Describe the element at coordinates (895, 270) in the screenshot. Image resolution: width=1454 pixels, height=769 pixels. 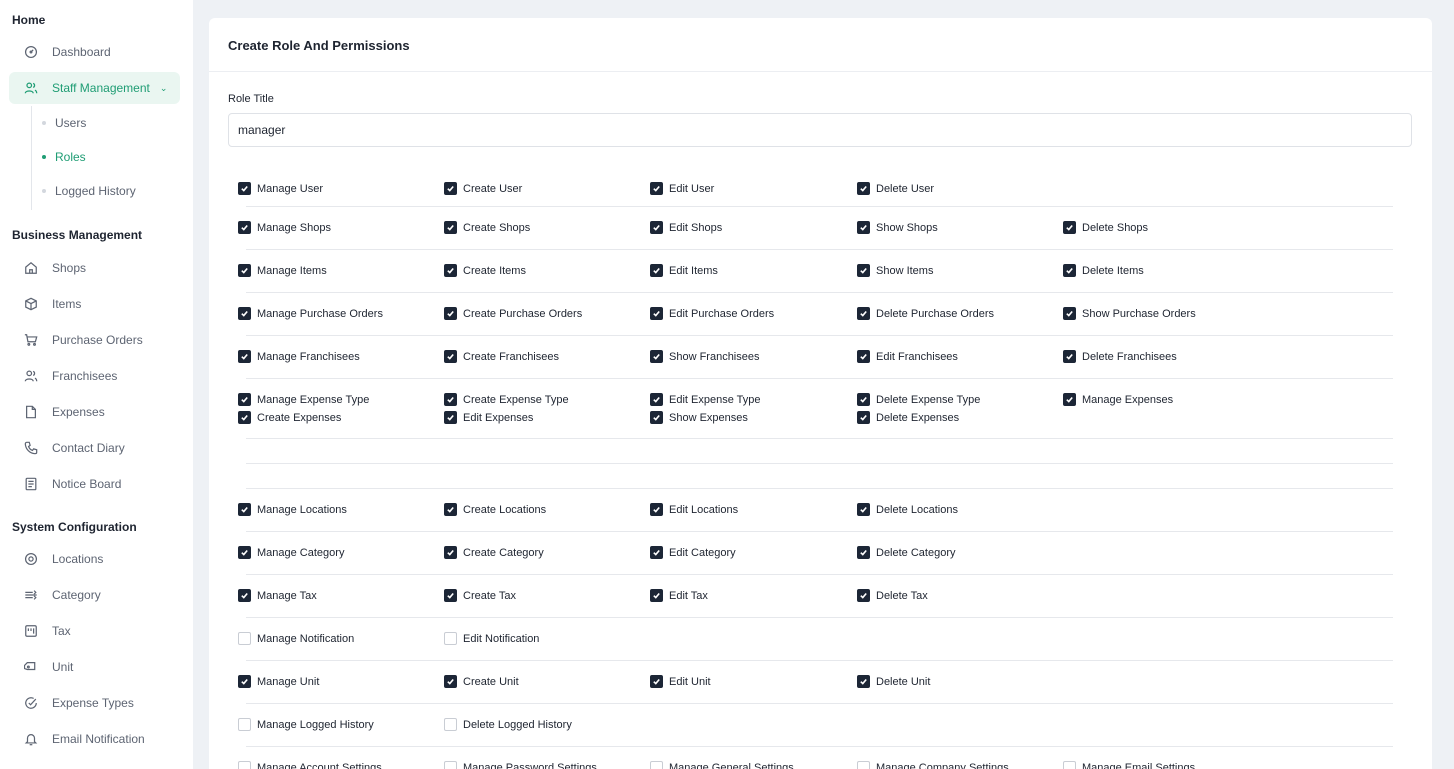
I see `perm-show-items: Show Items` at that location.